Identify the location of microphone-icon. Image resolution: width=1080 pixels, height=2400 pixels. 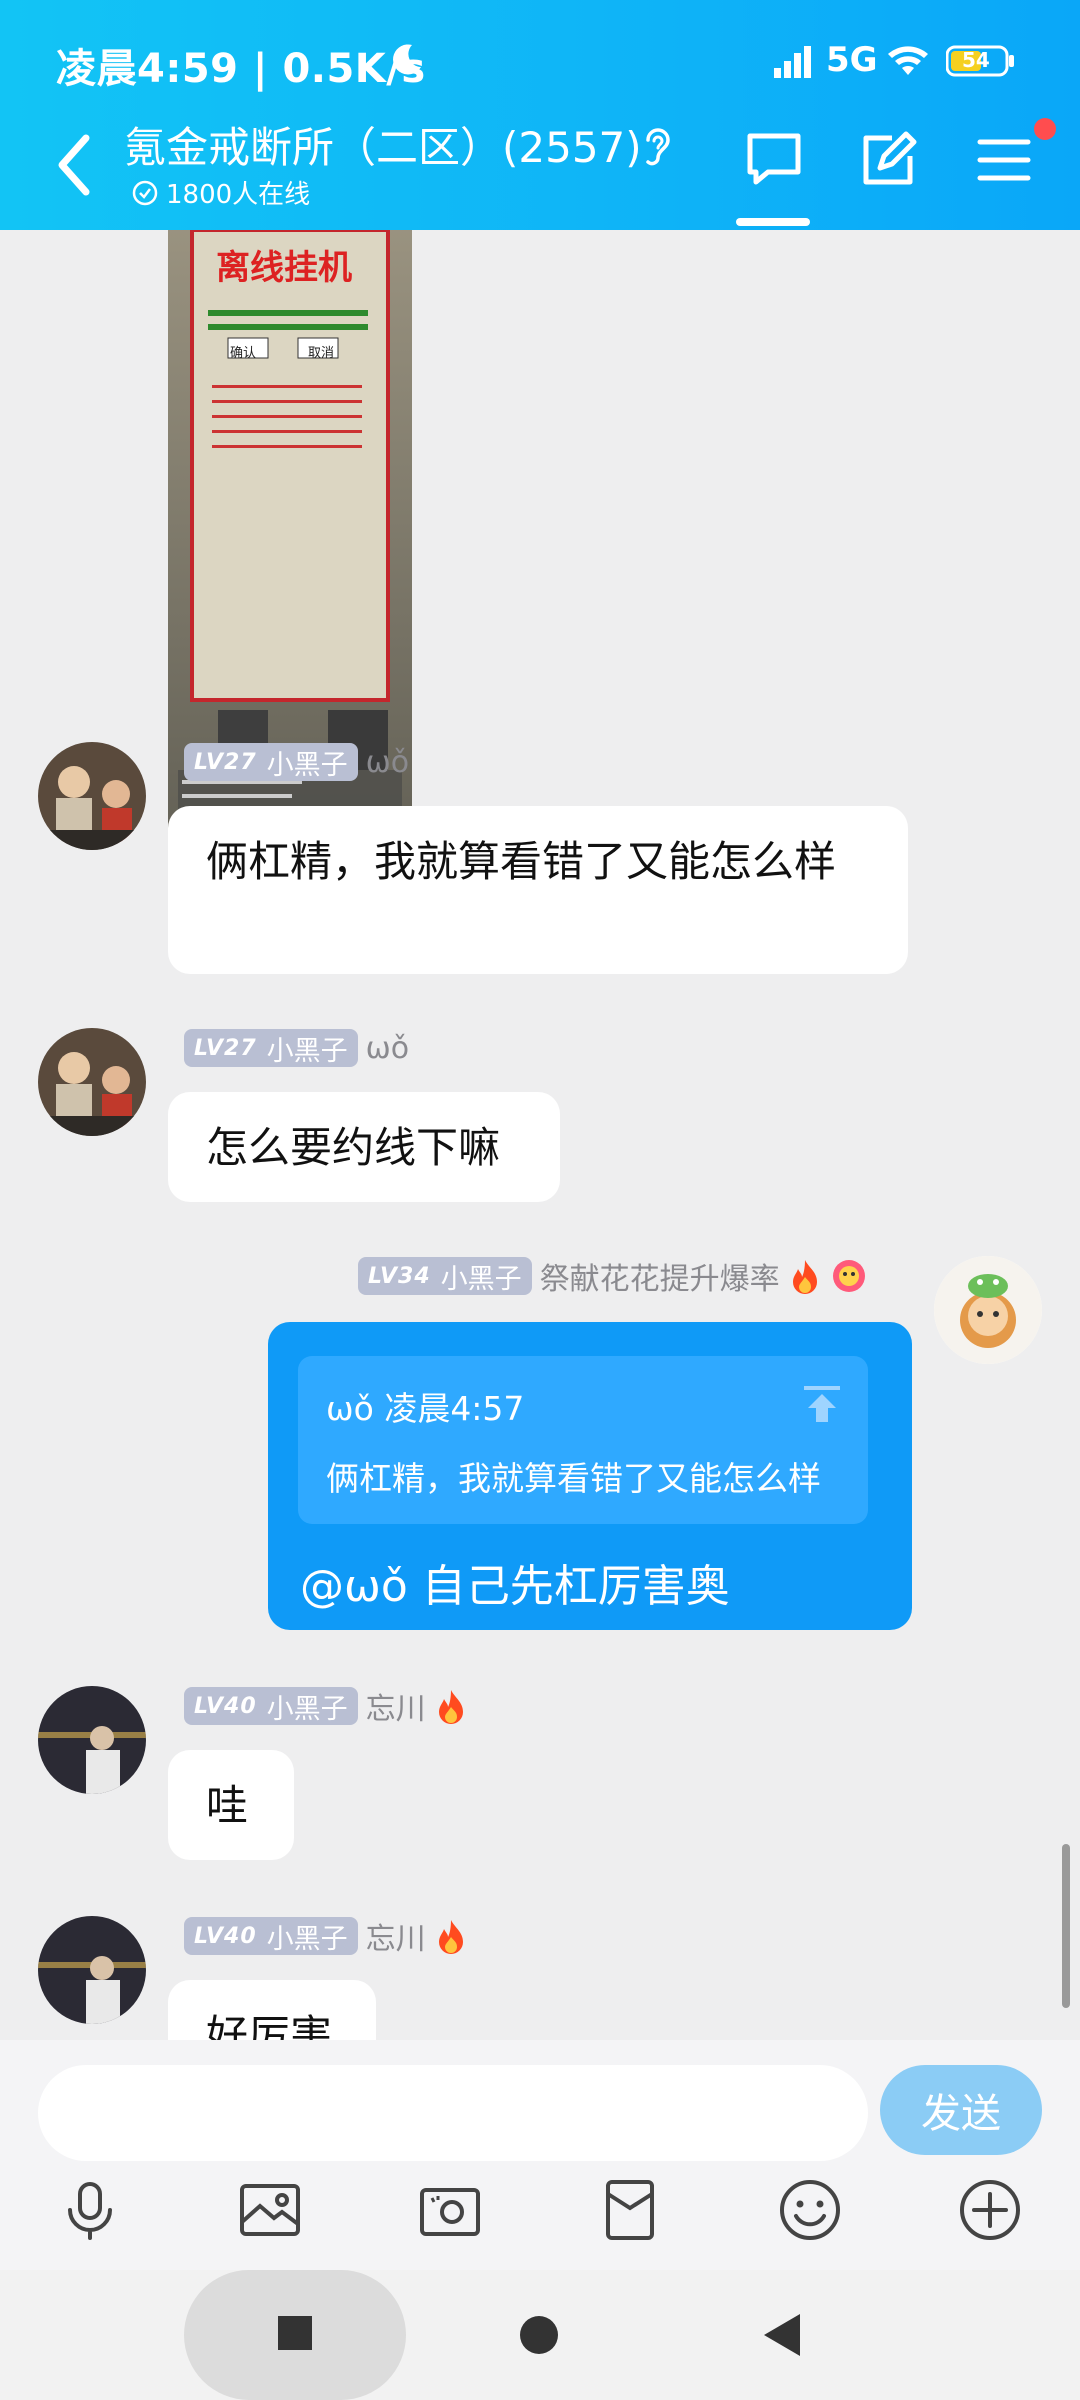
(90, 2210).